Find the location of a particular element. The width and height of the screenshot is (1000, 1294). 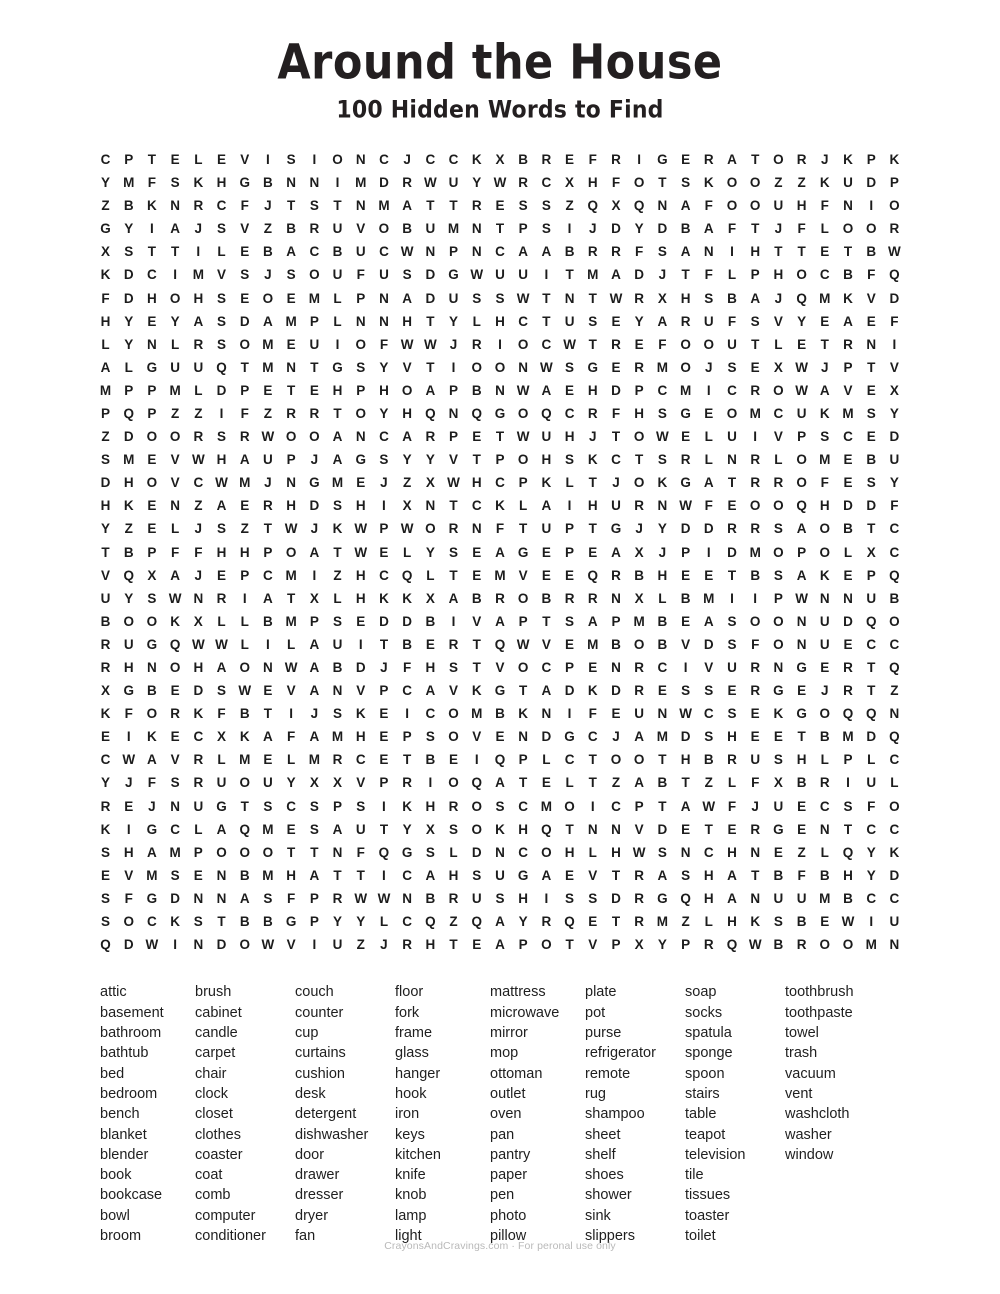

grid-cell: G is located at coordinates (801, 668).